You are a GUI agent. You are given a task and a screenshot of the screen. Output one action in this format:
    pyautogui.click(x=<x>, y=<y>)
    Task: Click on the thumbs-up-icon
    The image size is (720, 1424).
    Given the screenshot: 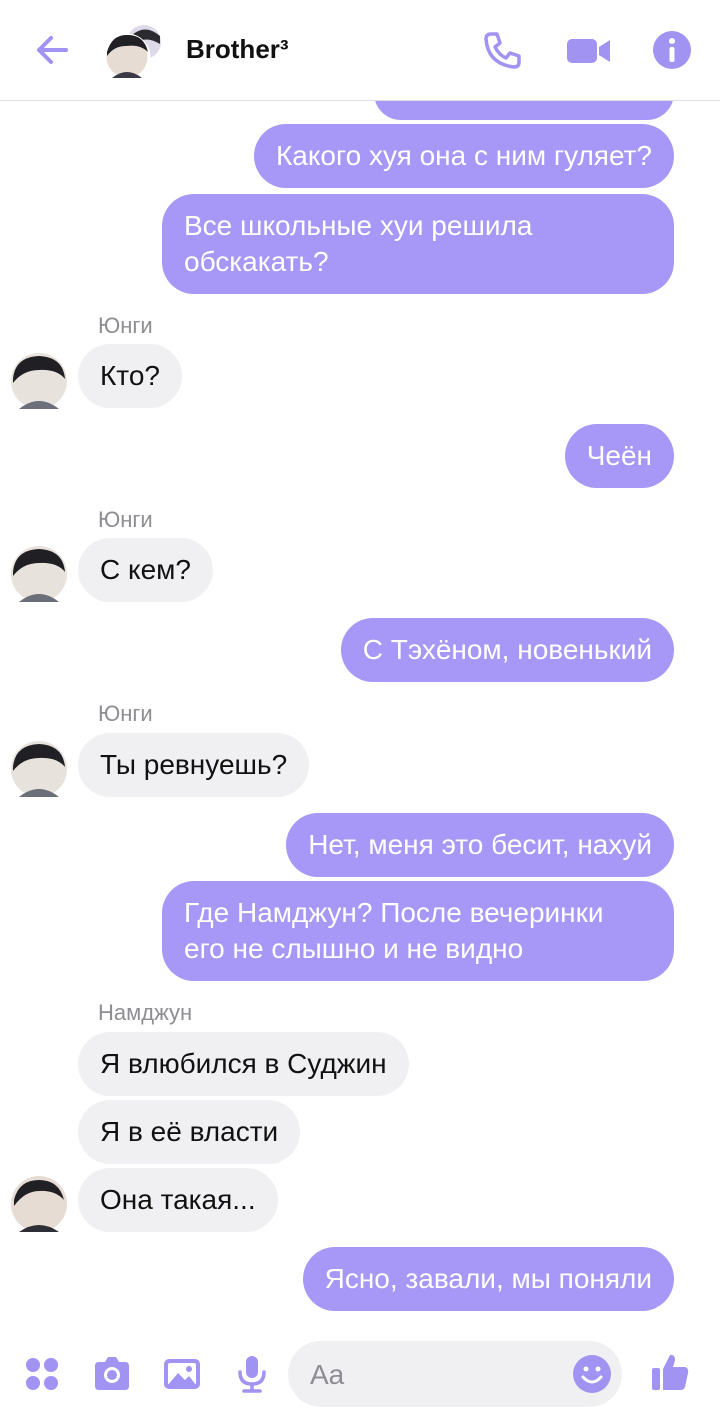 What is the action you would take?
    pyautogui.click(x=670, y=1372)
    